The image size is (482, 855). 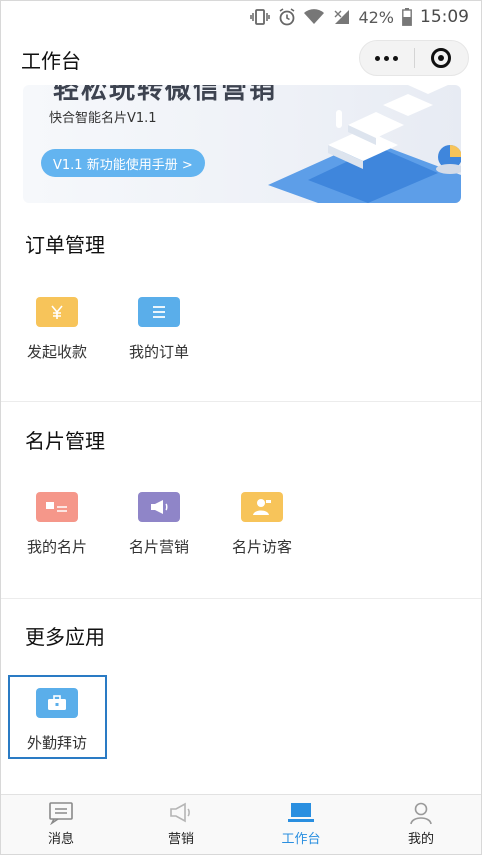 What do you see at coordinates (60, 839) in the screenshot?
I see `tab-label: 消息` at bounding box center [60, 839].